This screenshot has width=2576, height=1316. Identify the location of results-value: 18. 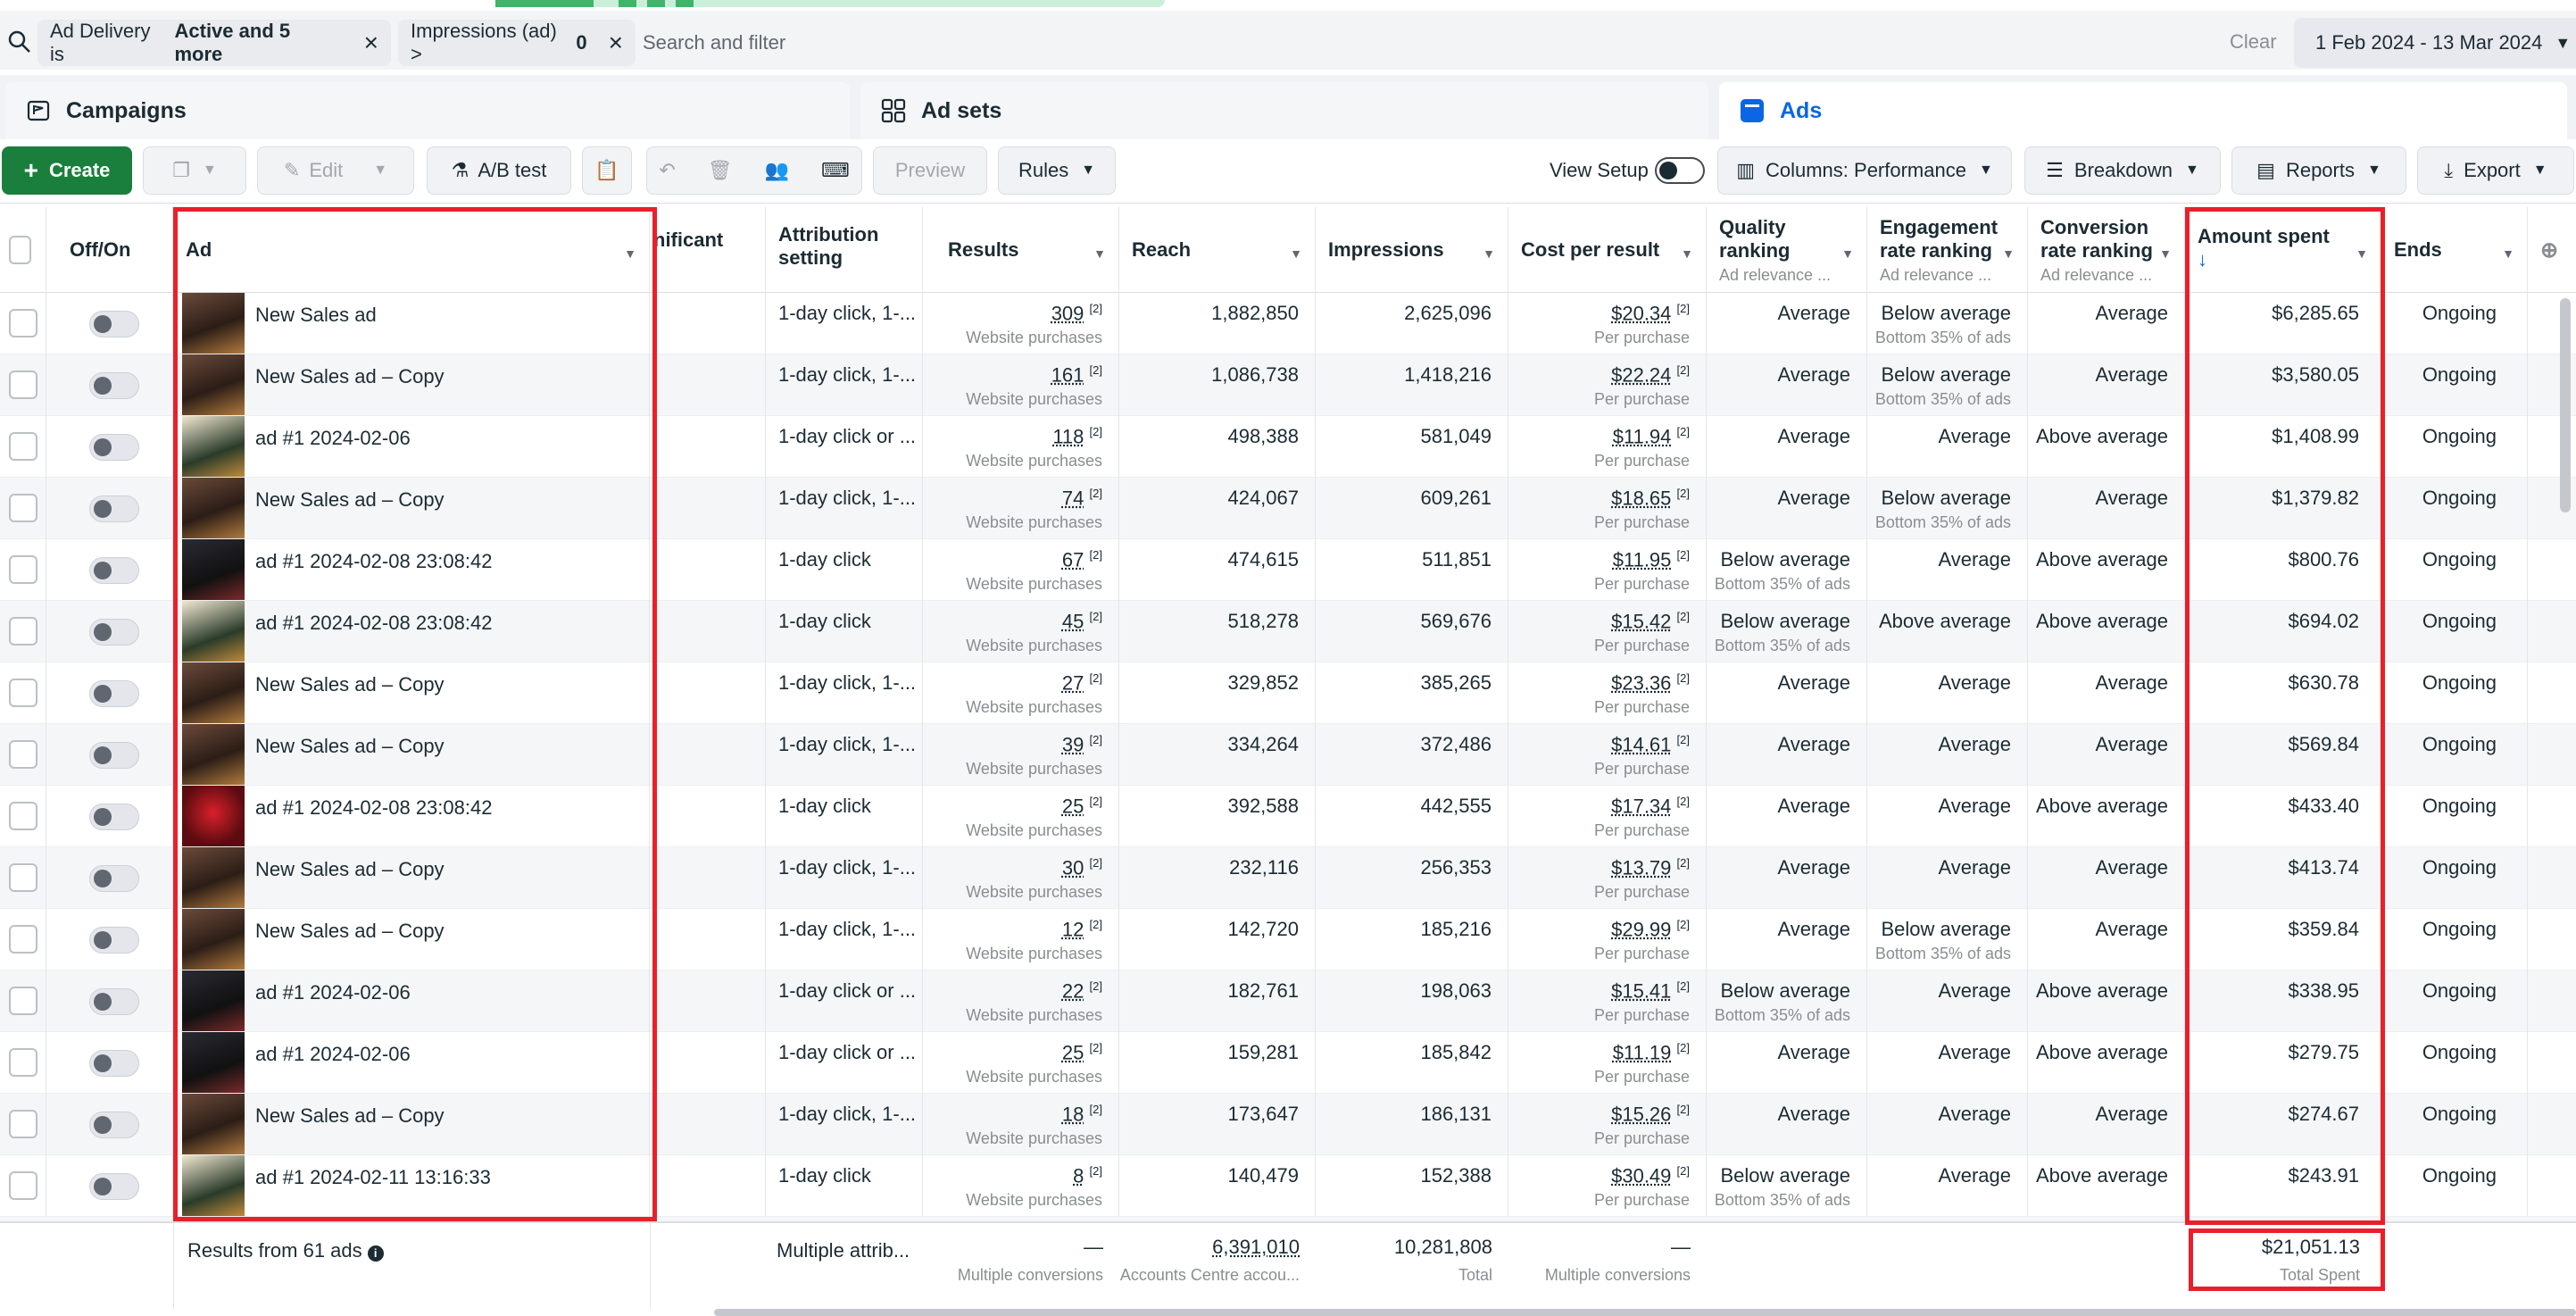
(1073, 1114).